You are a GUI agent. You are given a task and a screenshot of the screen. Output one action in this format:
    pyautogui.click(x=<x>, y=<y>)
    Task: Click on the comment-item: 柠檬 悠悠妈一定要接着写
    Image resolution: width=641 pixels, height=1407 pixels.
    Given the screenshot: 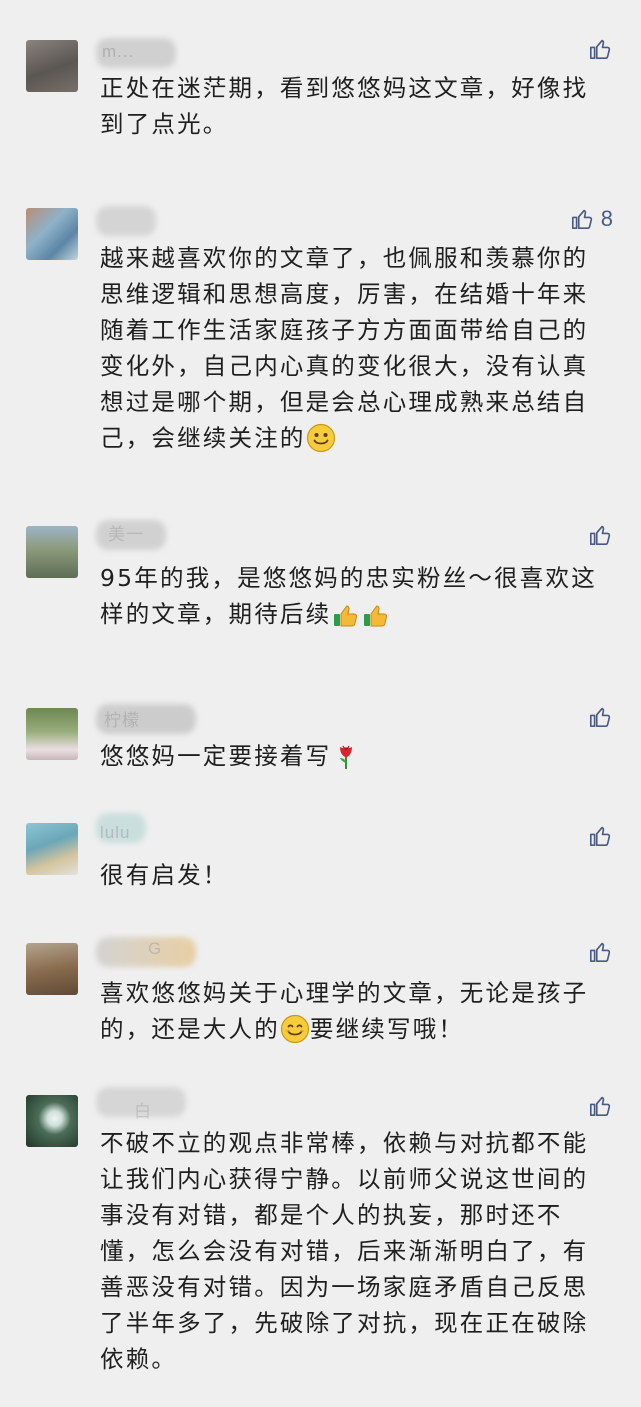 What is the action you would take?
    pyautogui.click(x=320, y=740)
    